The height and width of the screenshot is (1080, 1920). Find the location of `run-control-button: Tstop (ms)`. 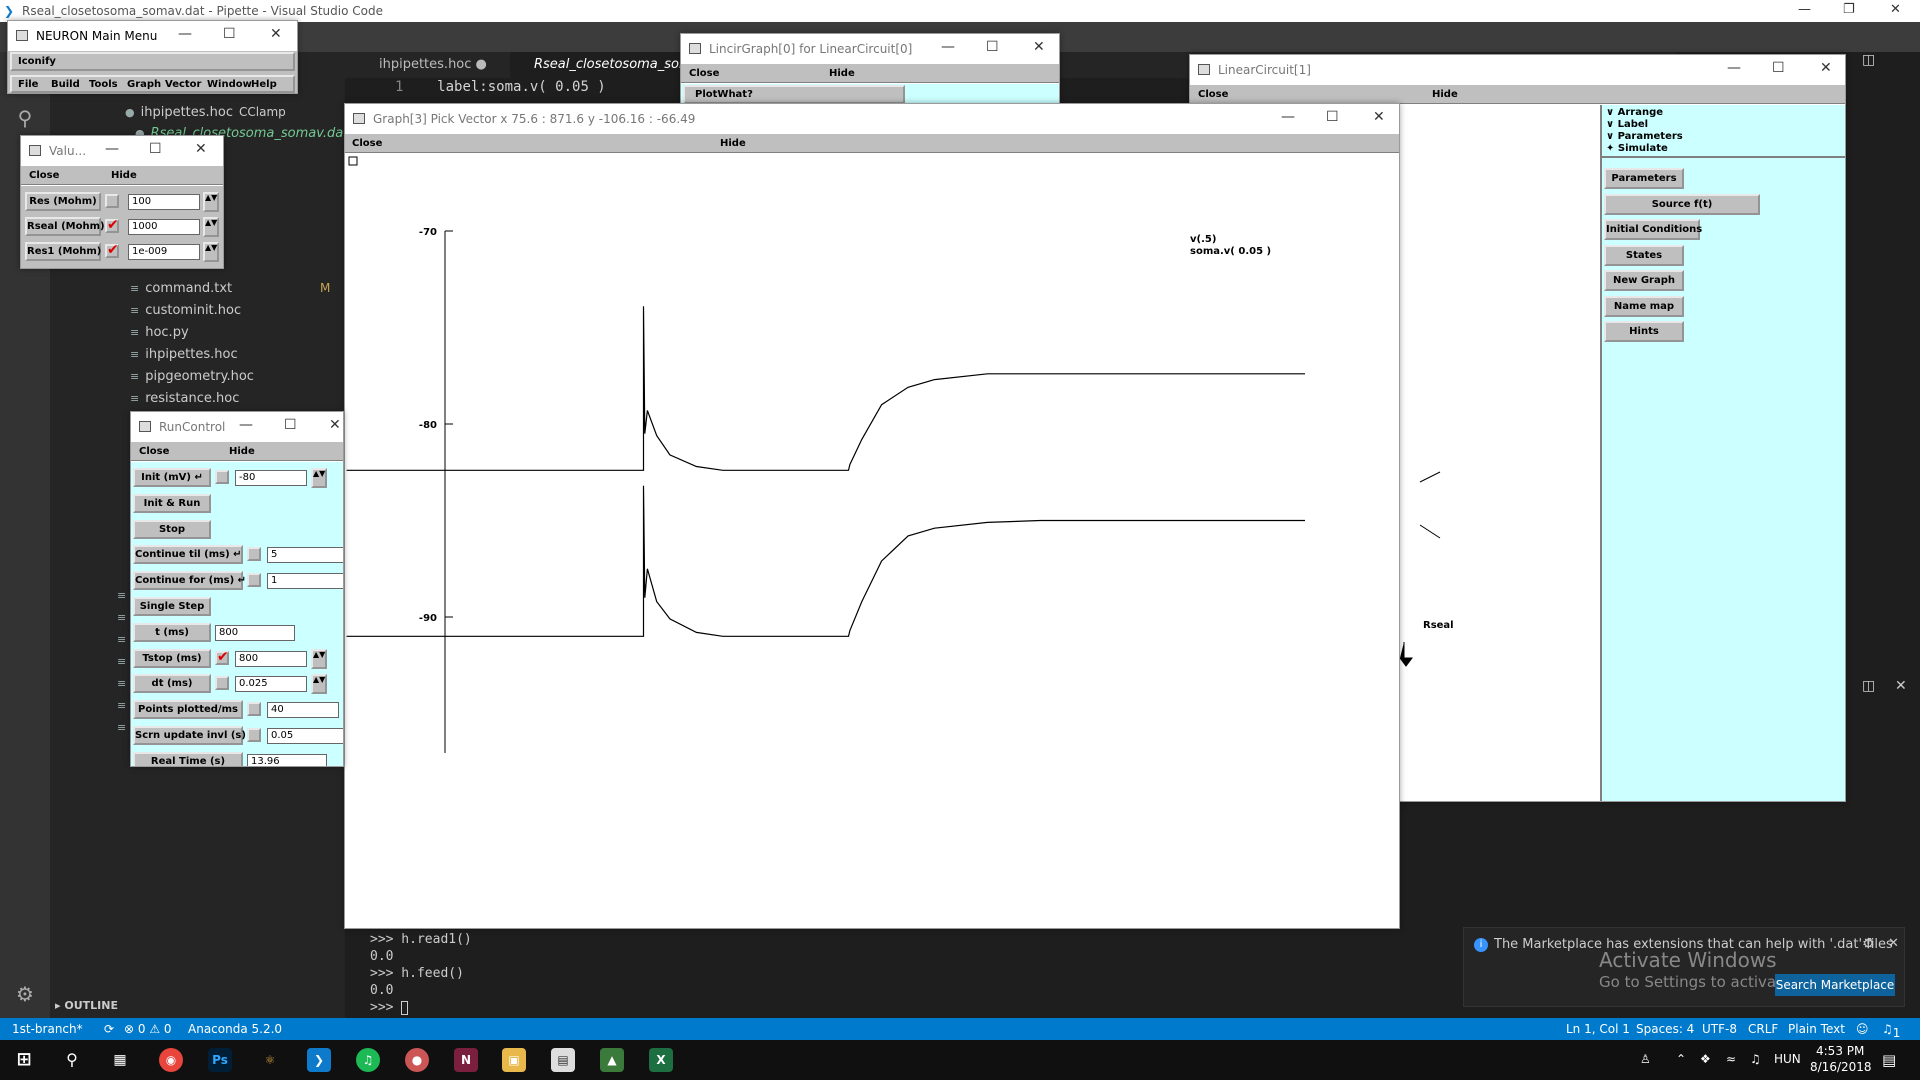

run-control-button: Tstop (ms) is located at coordinates (172, 658).